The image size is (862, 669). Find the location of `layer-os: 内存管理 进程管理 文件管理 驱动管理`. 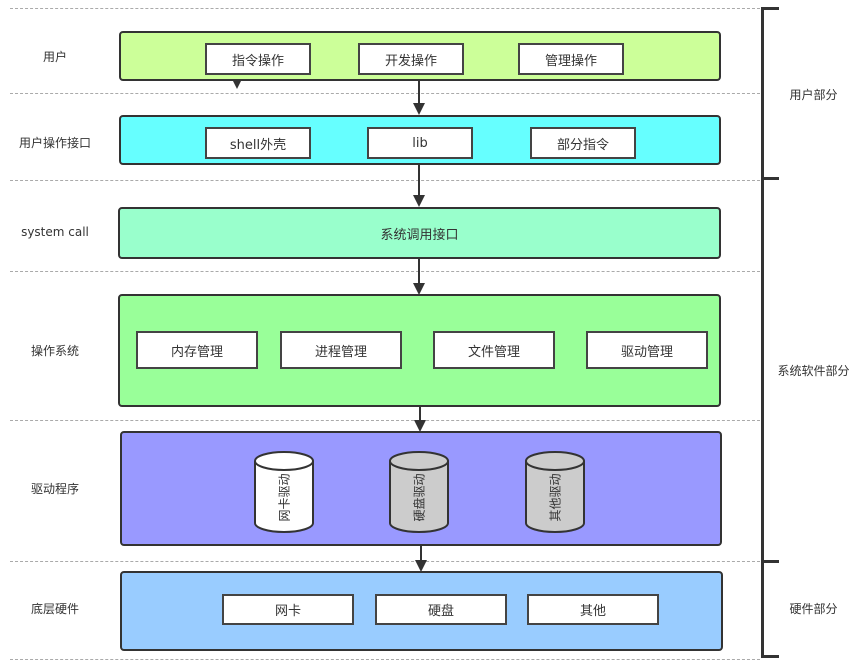

layer-os: 内存管理 进程管理 文件管理 驱动管理 is located at coordinates (419, 350).